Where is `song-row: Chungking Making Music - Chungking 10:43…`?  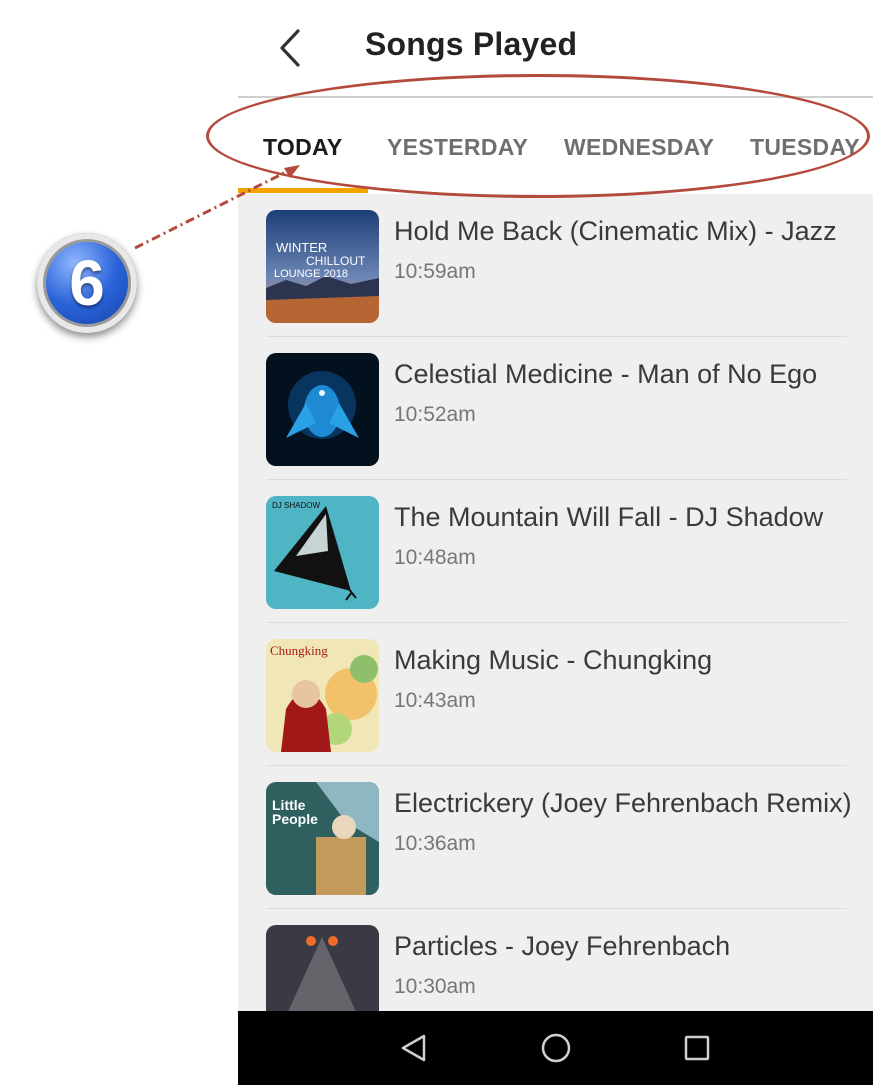
song-row: Chungking Making Music - Chungking 10:43… is located at coordinates (555, 694).